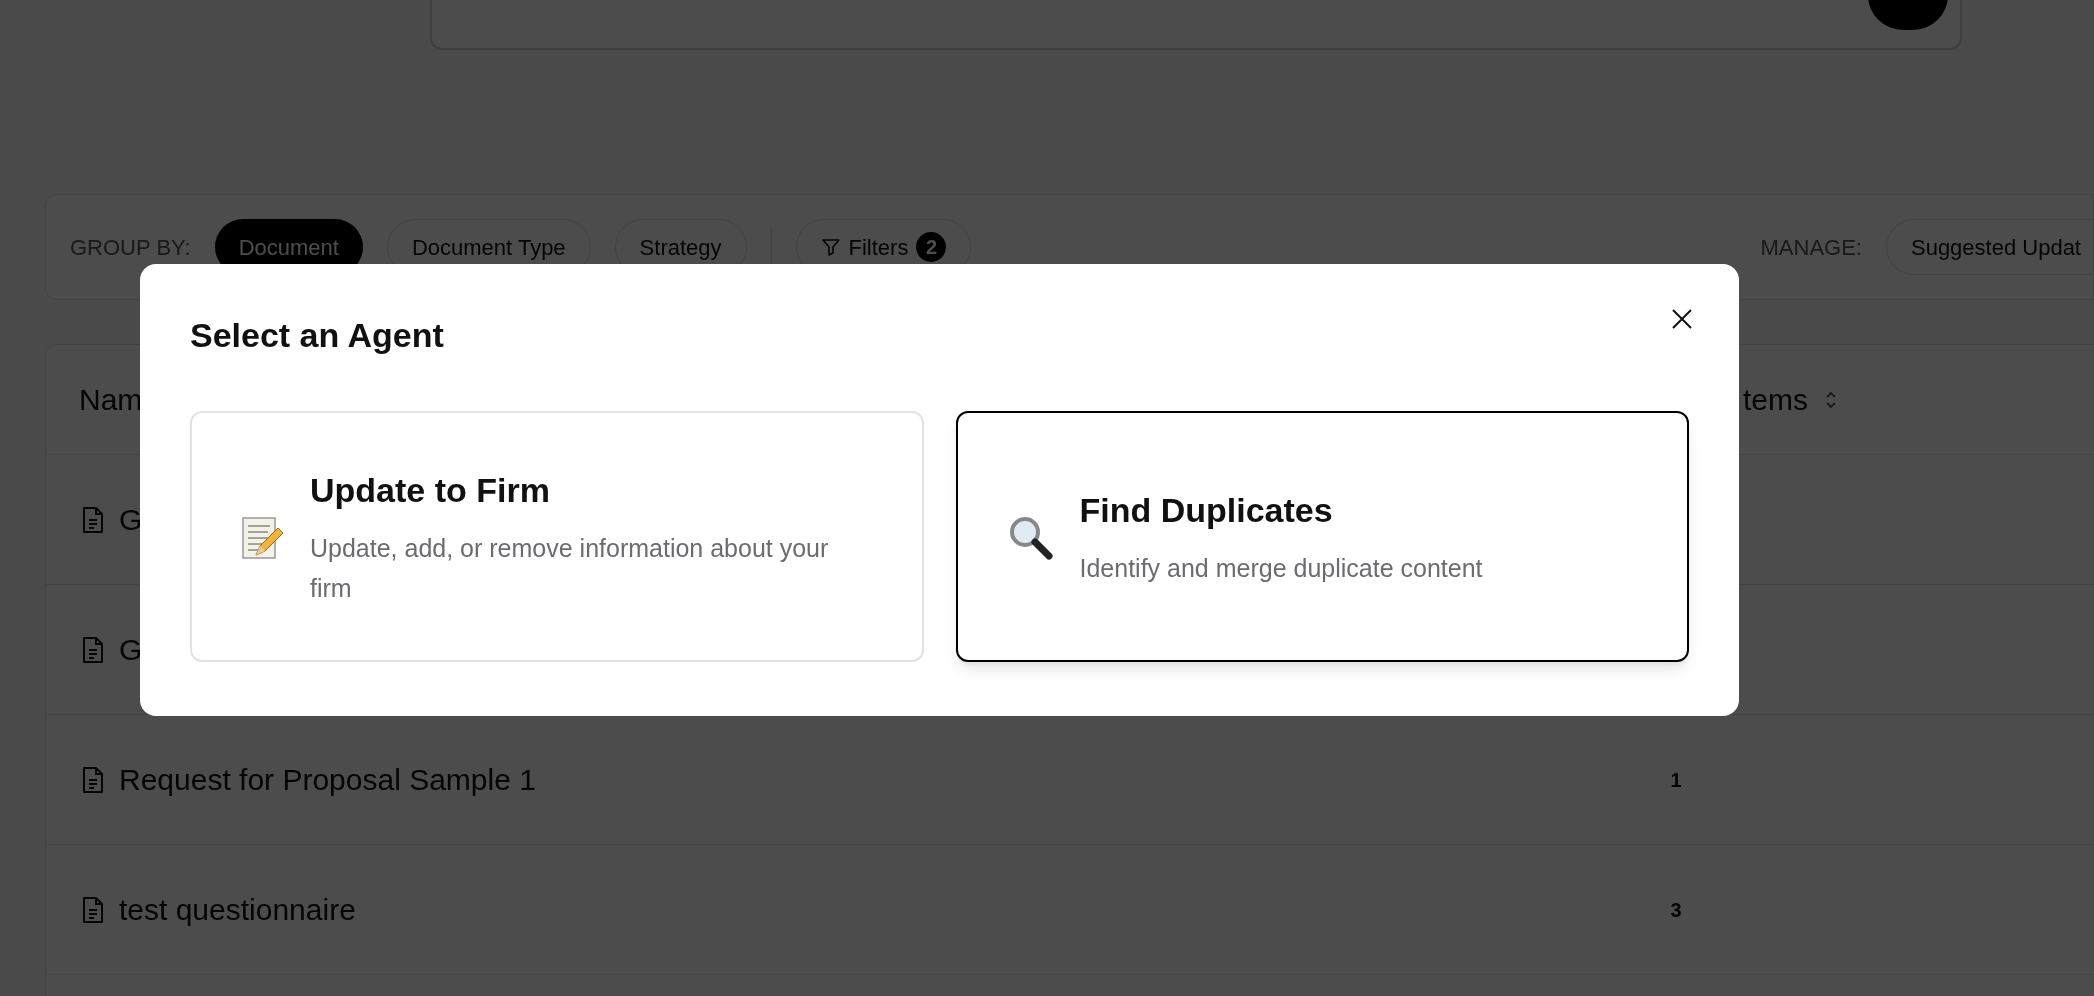 Image resolution: width=2094 pixels, height=996 pixels. What do you see at coordinates (1676, 910) in the screenshot?
I see `item-count: 3` at bounding box center [1676, 910].